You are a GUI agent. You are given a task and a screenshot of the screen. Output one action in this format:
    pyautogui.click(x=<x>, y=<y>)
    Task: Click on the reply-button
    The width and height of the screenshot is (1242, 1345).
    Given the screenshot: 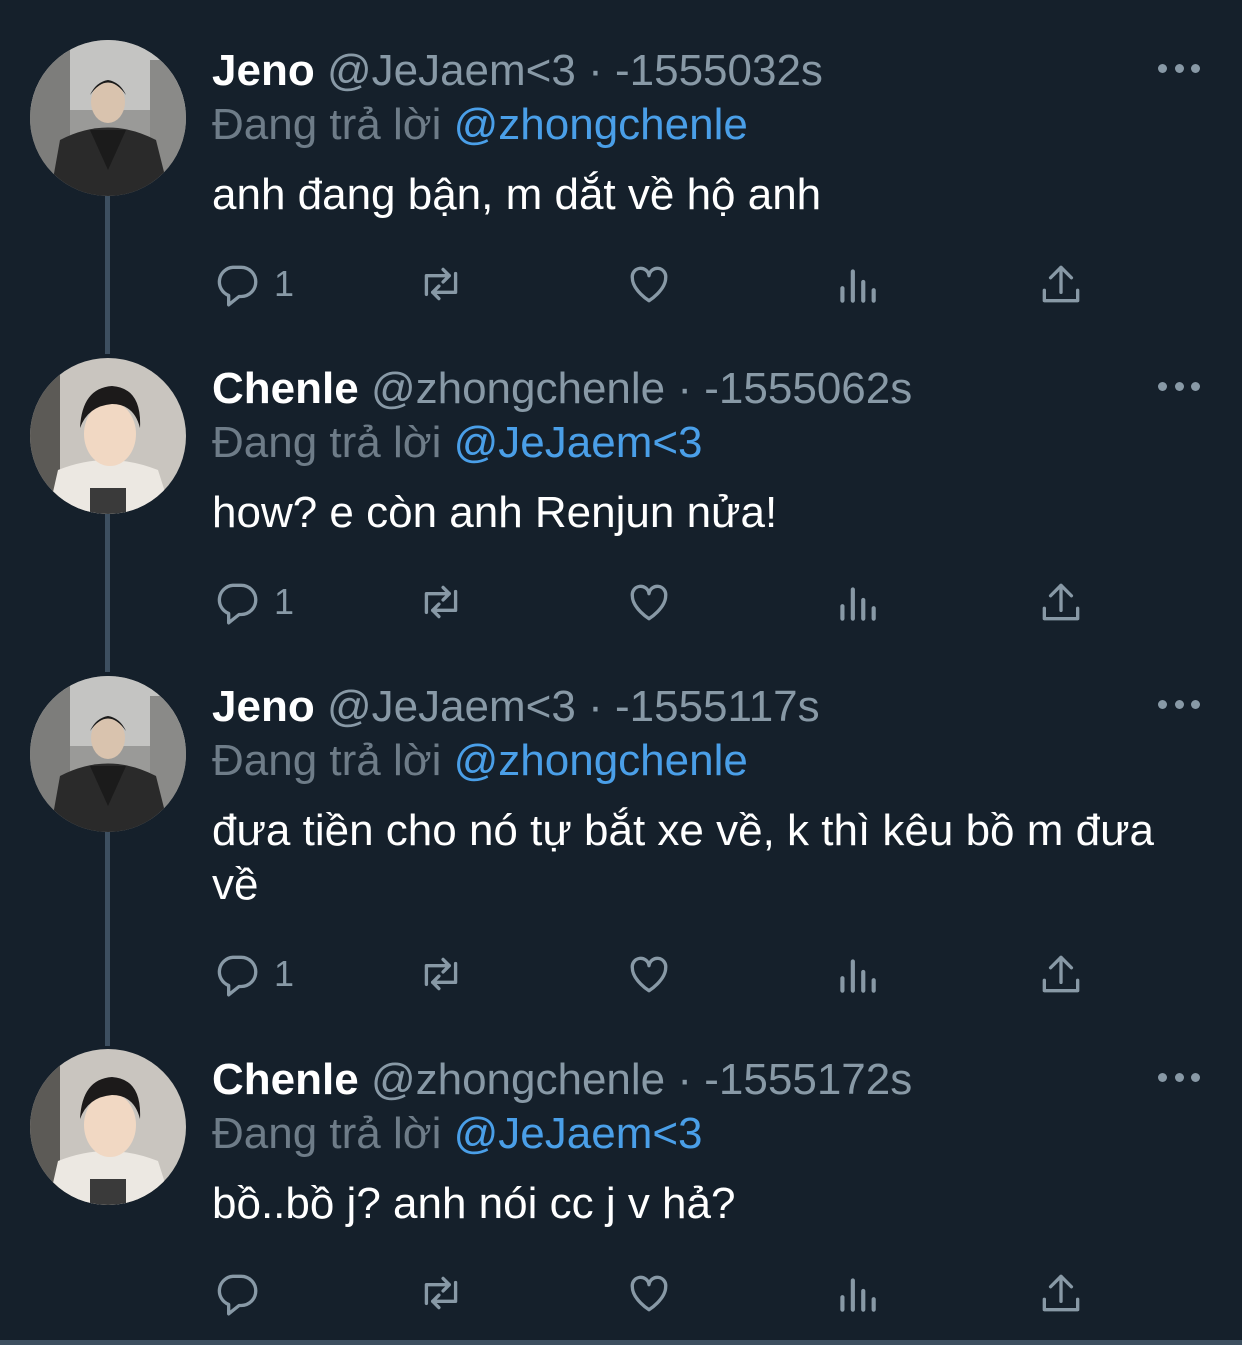 What is the action you would take?
    pyautogui.click(x=243, y=1293)
    